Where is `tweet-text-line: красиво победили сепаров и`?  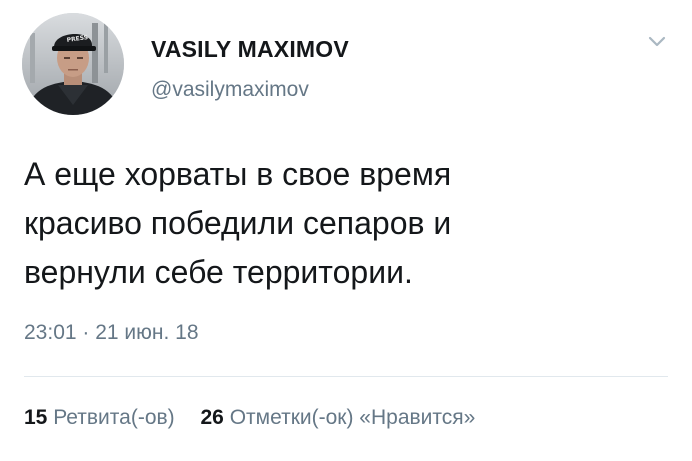
tweet-text-line: красиво победили сепаров и is located at coordinates (238, 223).